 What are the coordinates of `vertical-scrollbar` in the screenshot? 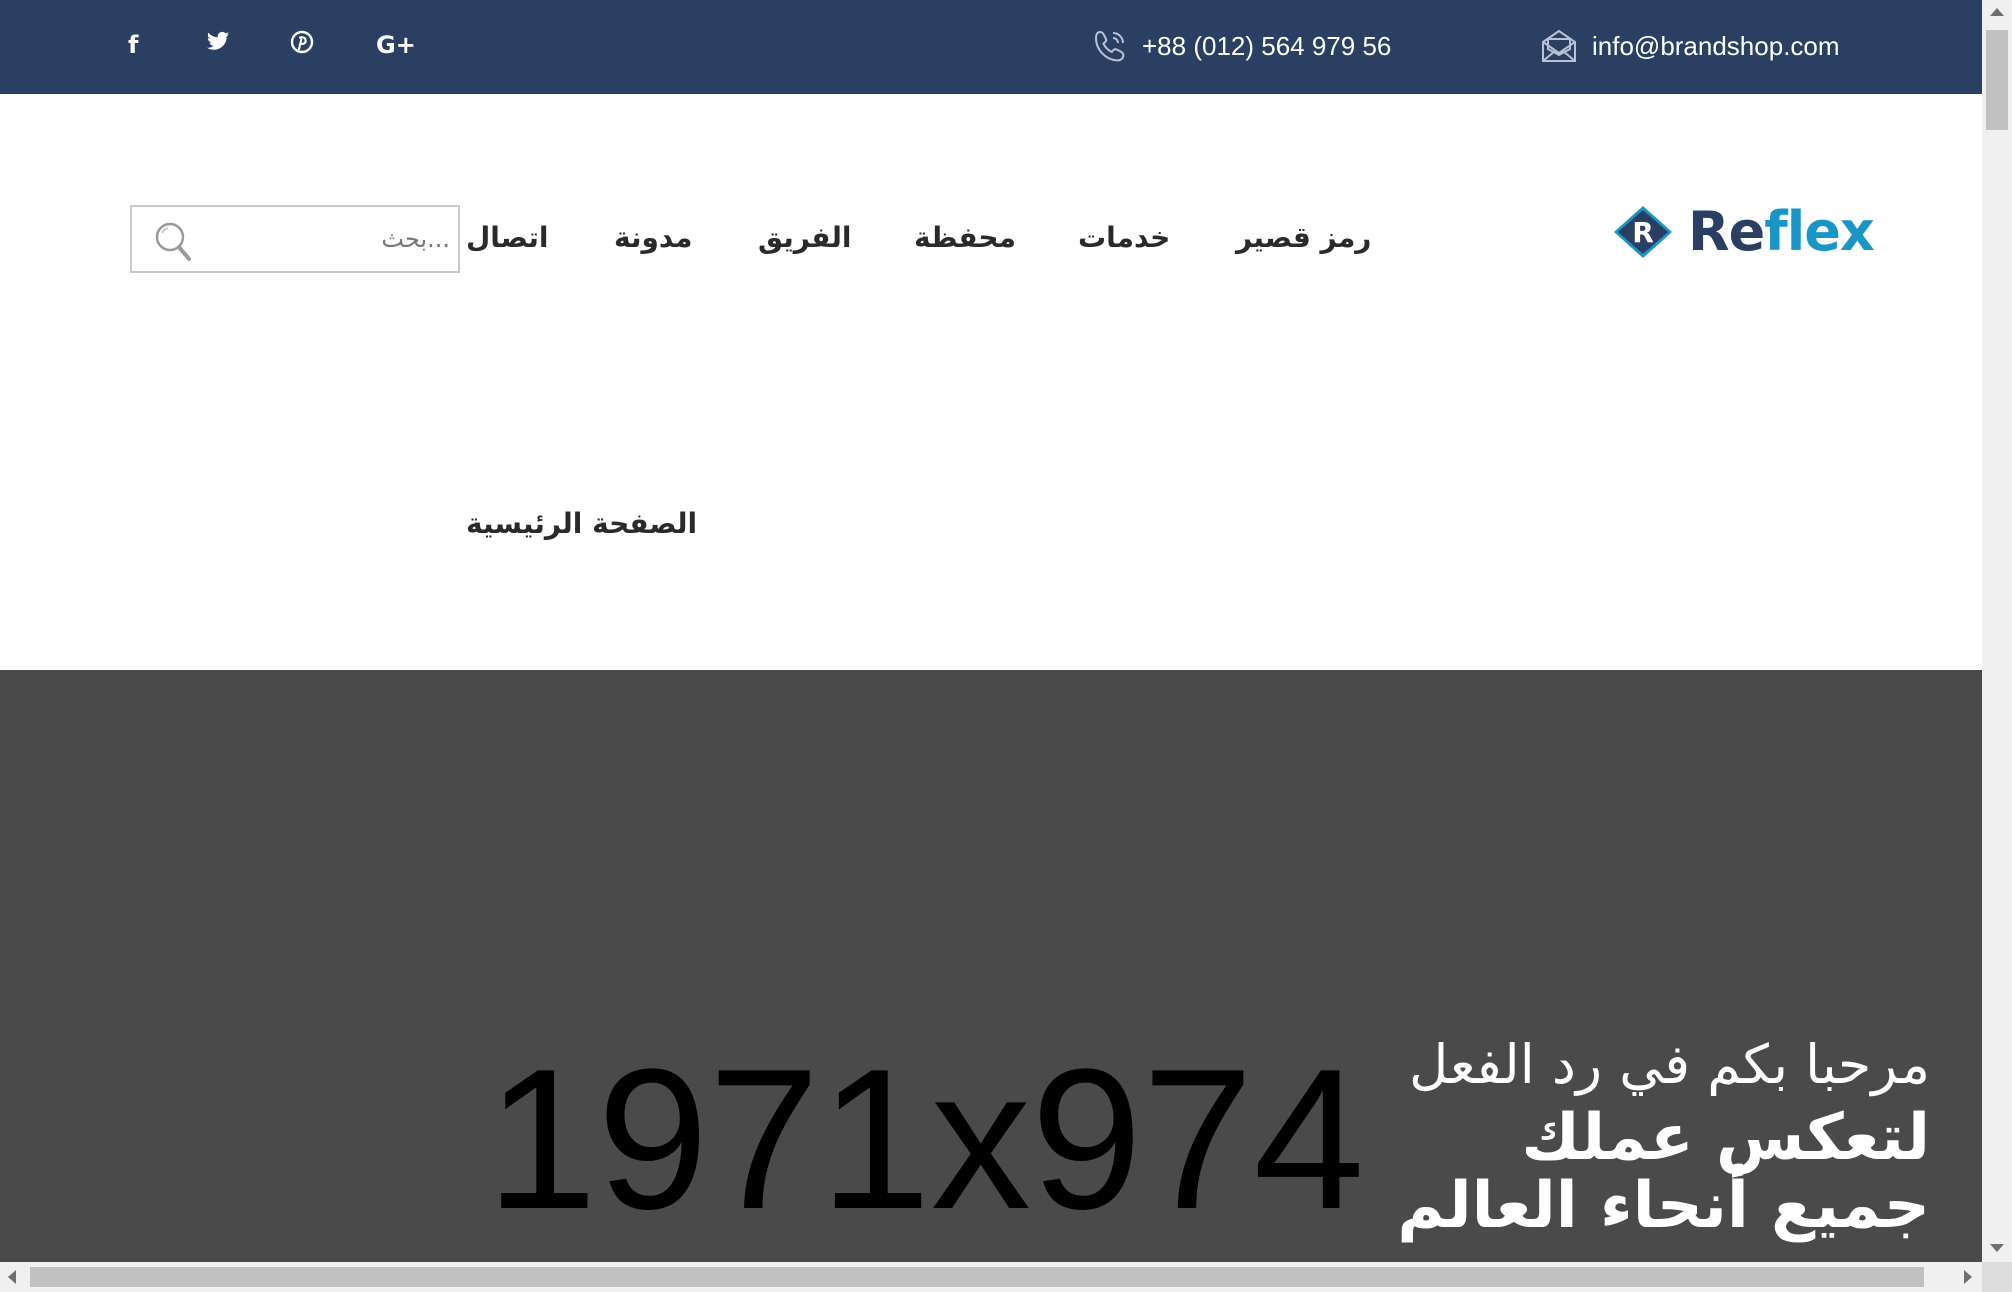 It's located at (1997, 631).